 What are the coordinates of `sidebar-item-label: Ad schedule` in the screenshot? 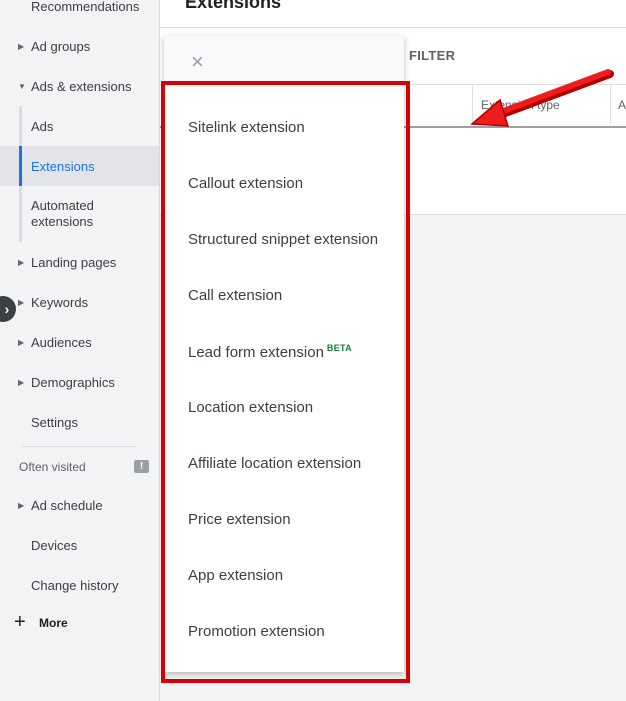 It's located at (67, 505).